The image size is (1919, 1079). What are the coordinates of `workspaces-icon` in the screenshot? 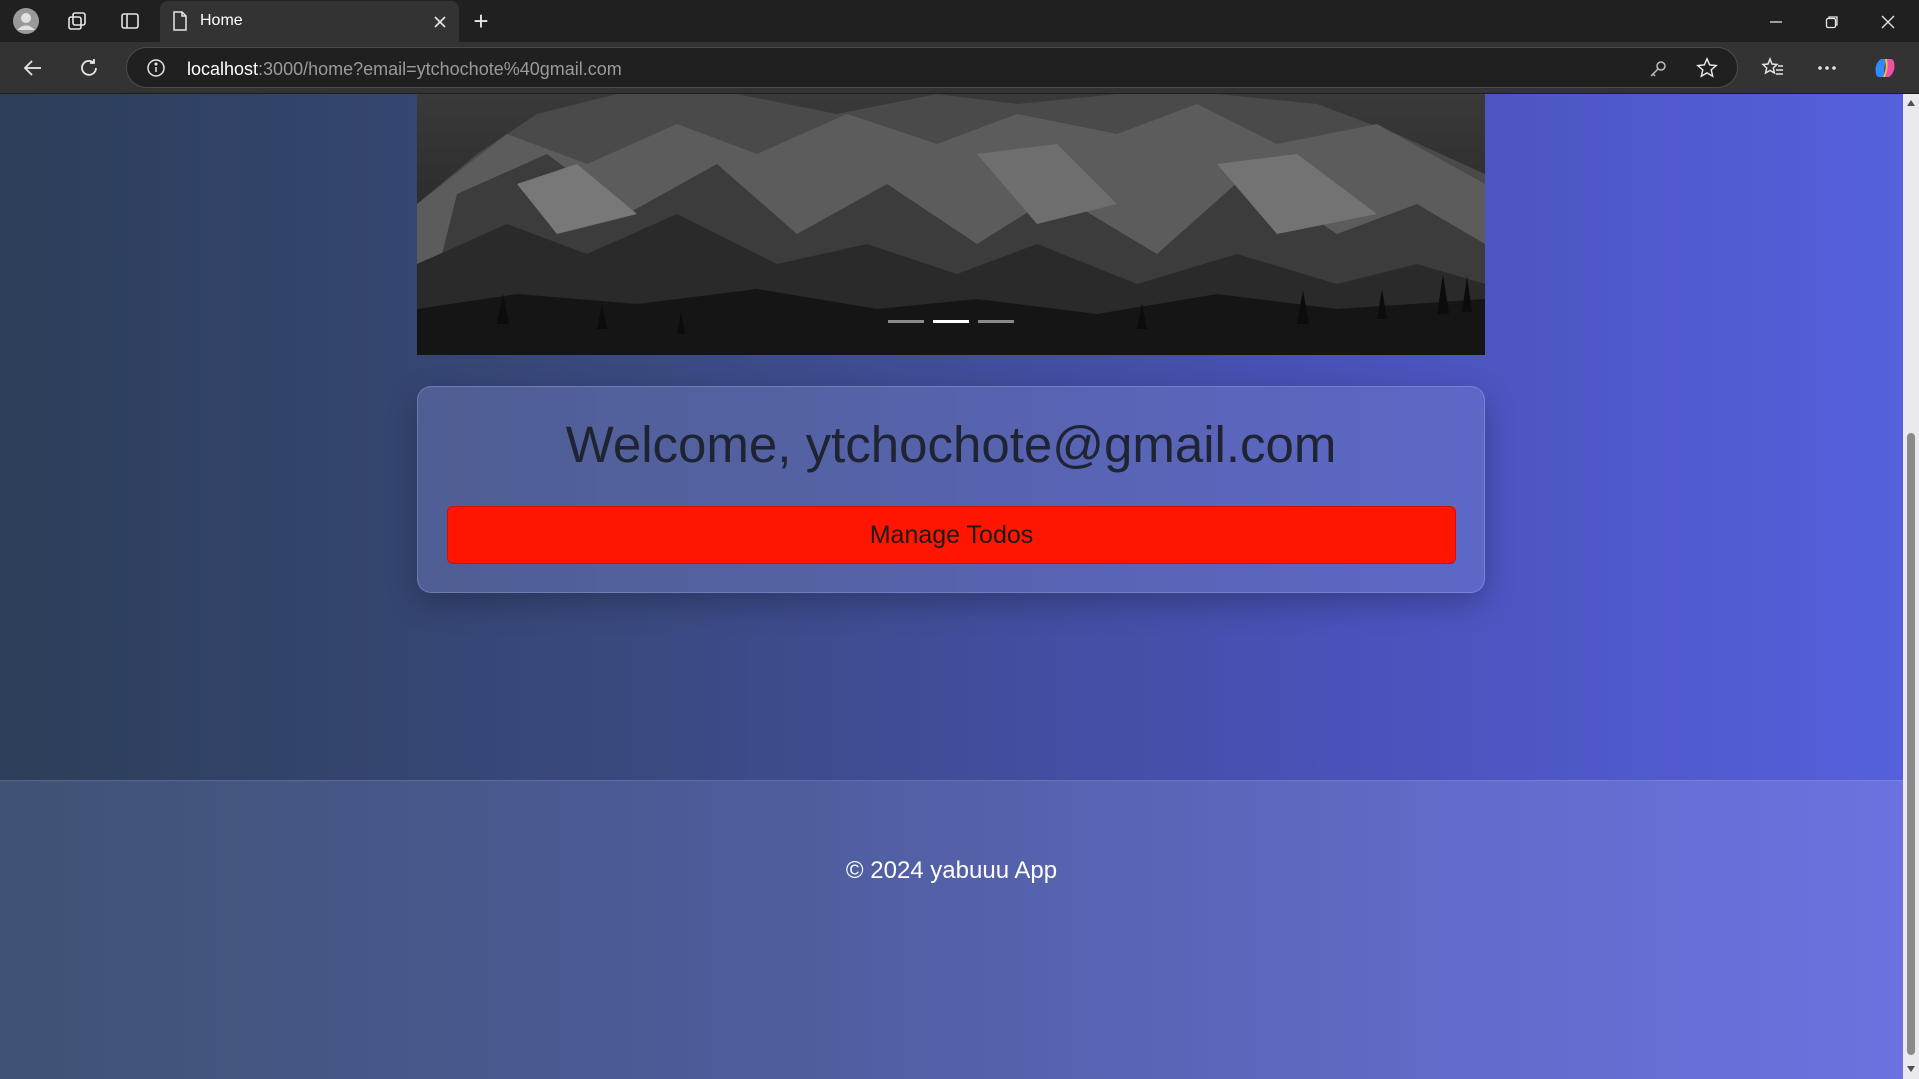 It's located at (77, 21).